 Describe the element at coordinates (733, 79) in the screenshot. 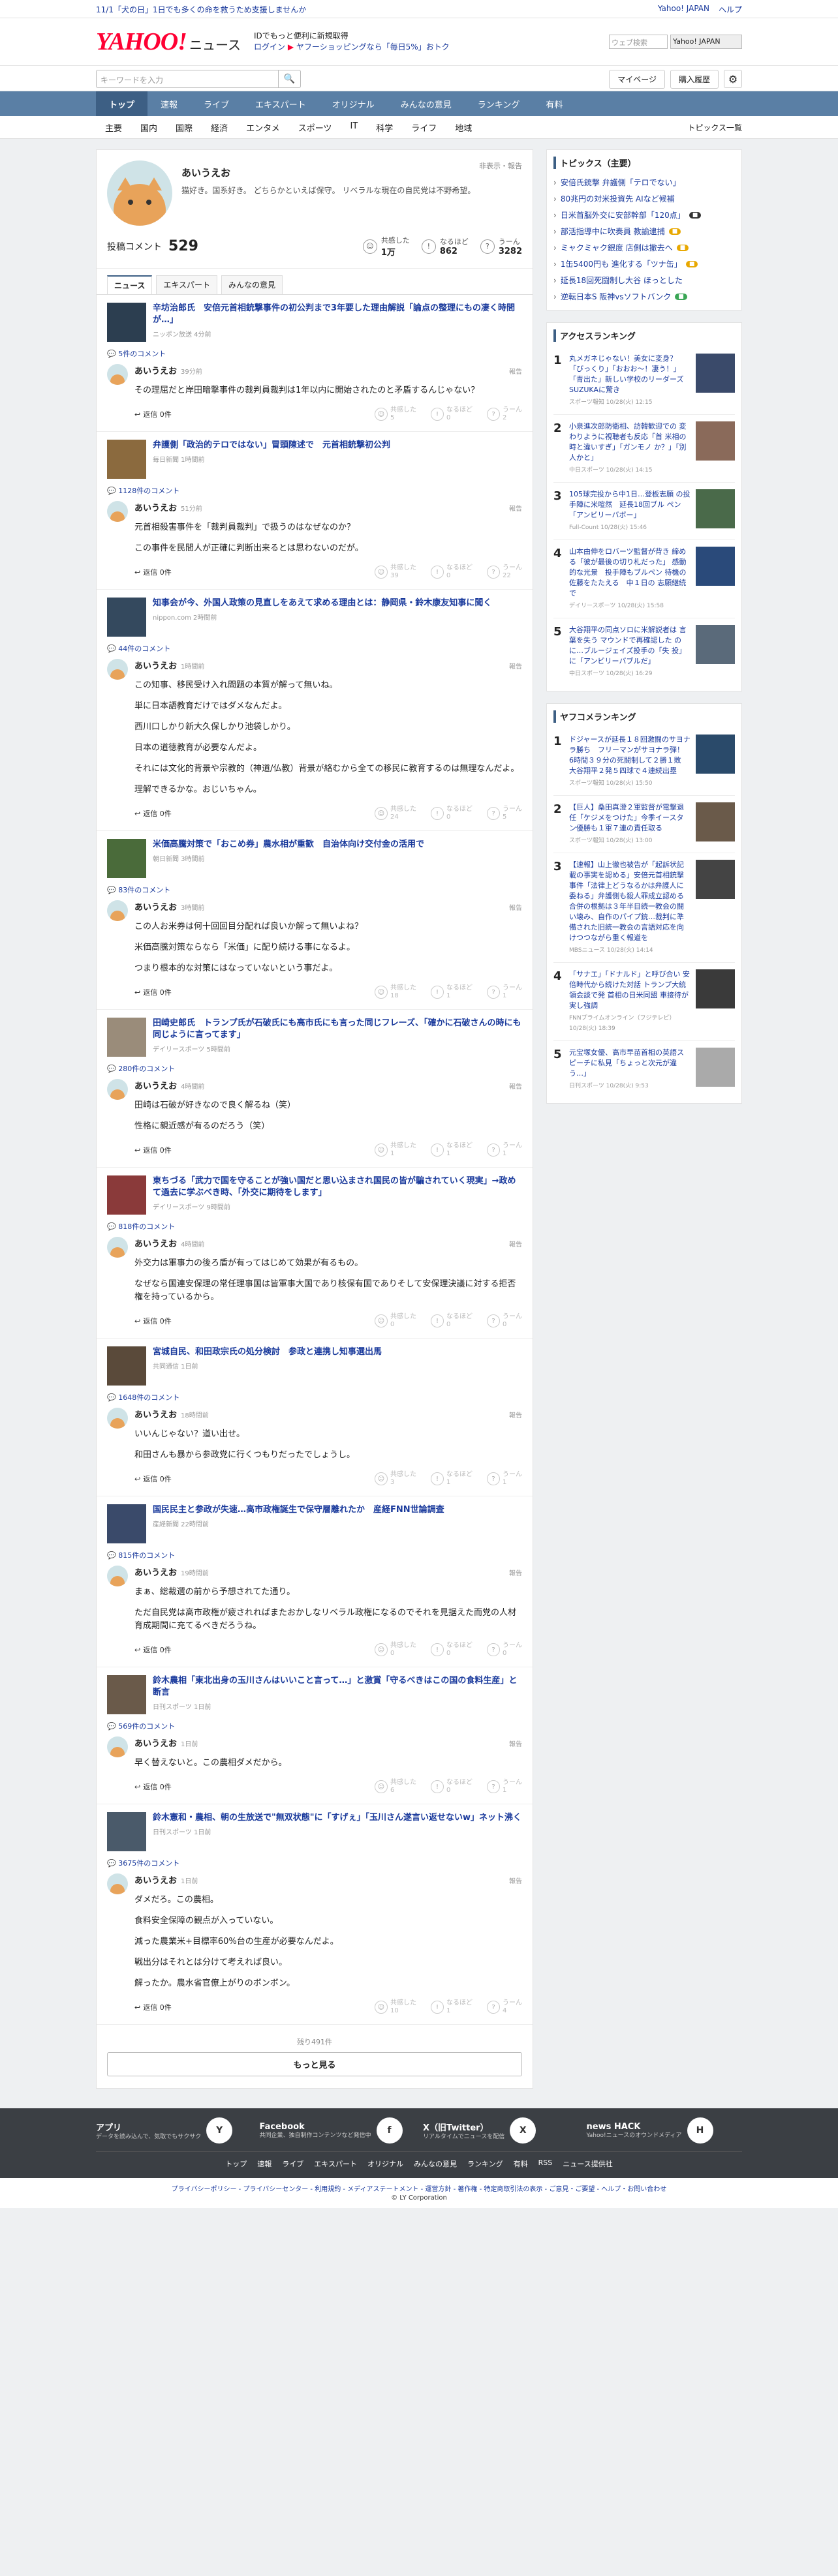

I see `settings-button: ⚙` at that location.